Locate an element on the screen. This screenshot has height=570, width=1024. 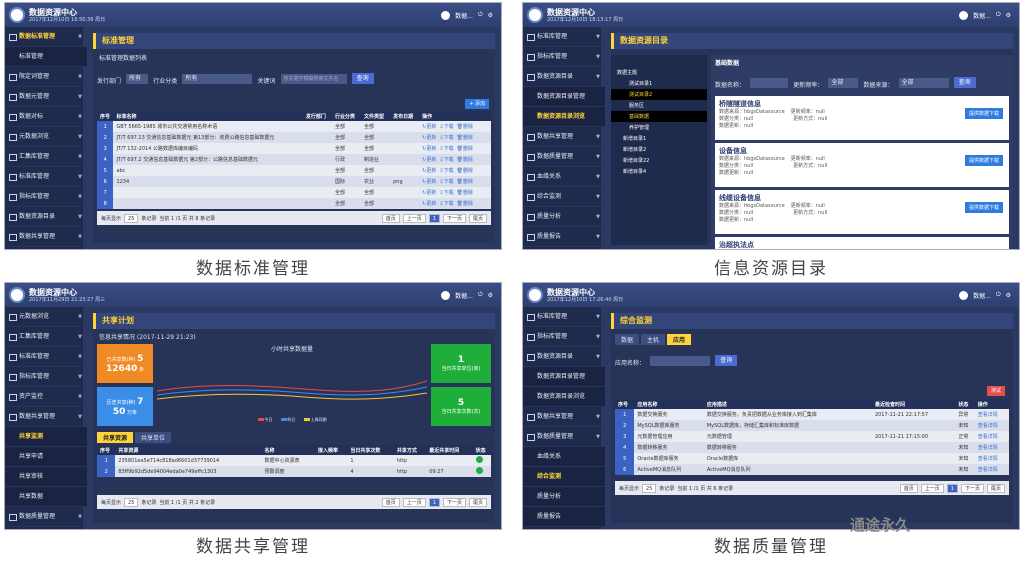
tab-0: 数据 is located at coordinates (627, 339).